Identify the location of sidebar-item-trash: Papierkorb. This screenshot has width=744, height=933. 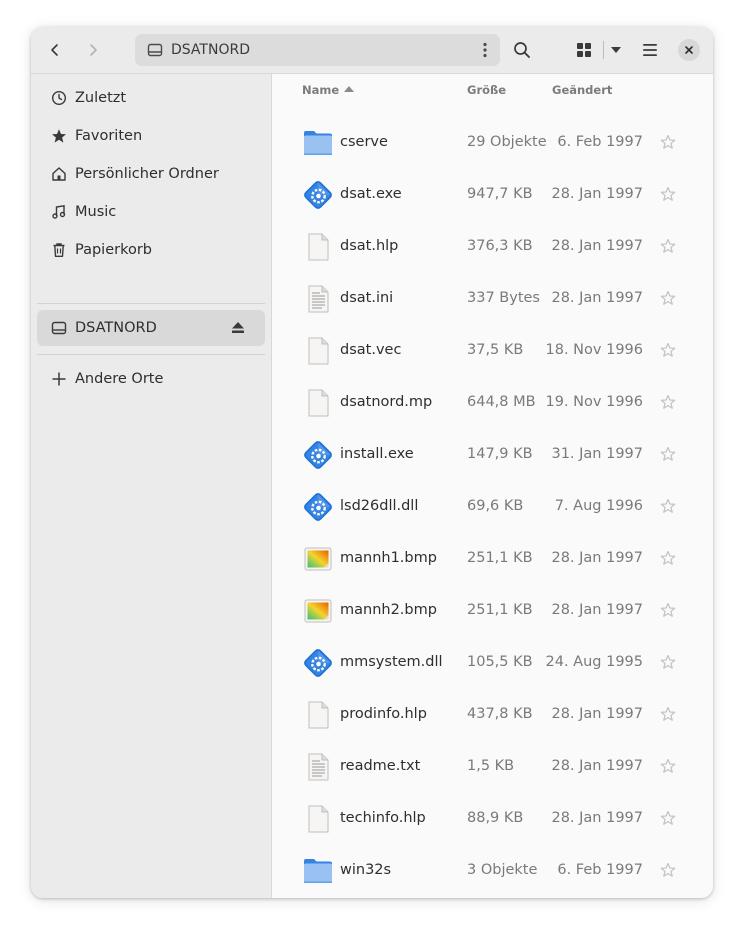
(151, 250).